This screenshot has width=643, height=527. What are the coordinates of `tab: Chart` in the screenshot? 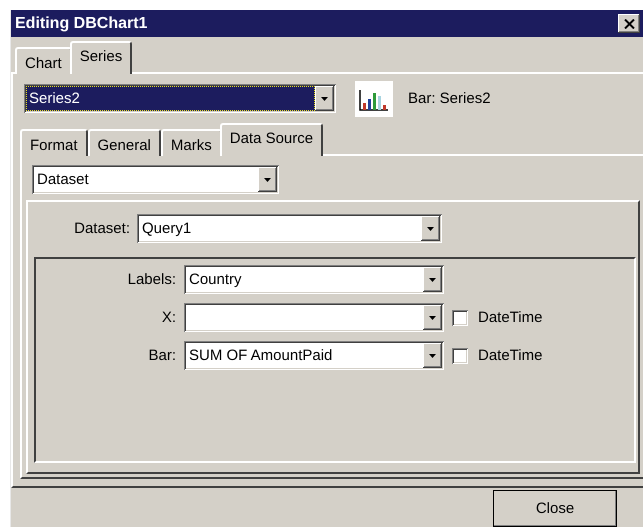 It's located at (43, 60).